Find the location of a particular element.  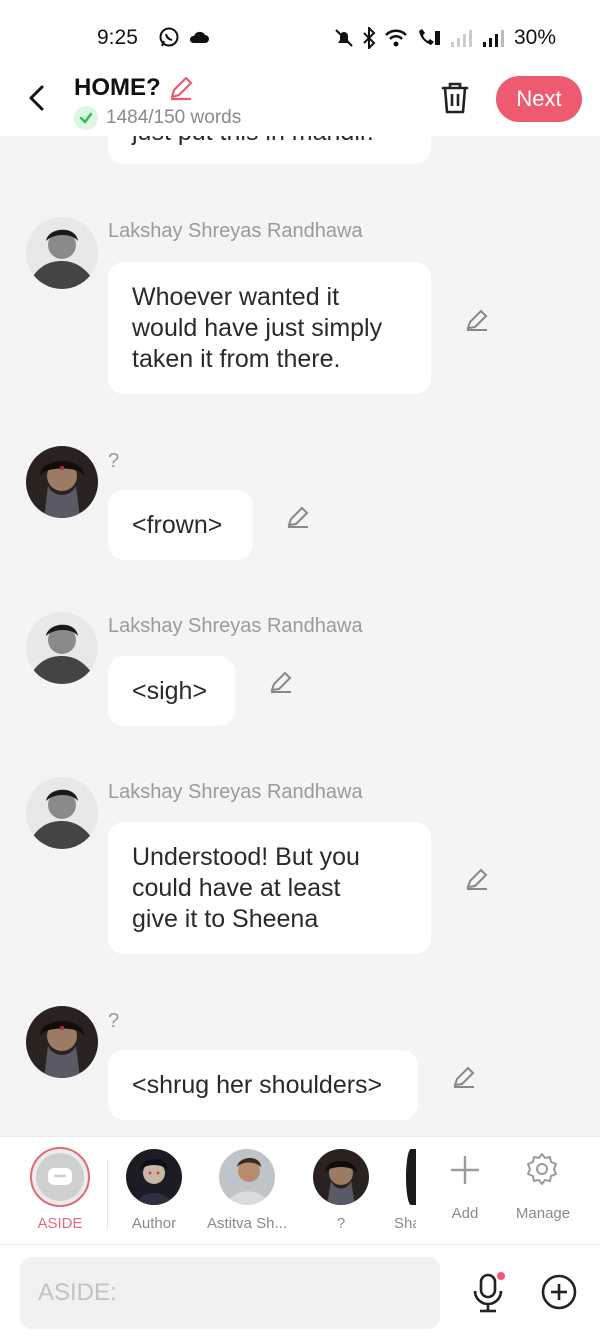

character-label: Sha is located at coordinates (405, 1223).